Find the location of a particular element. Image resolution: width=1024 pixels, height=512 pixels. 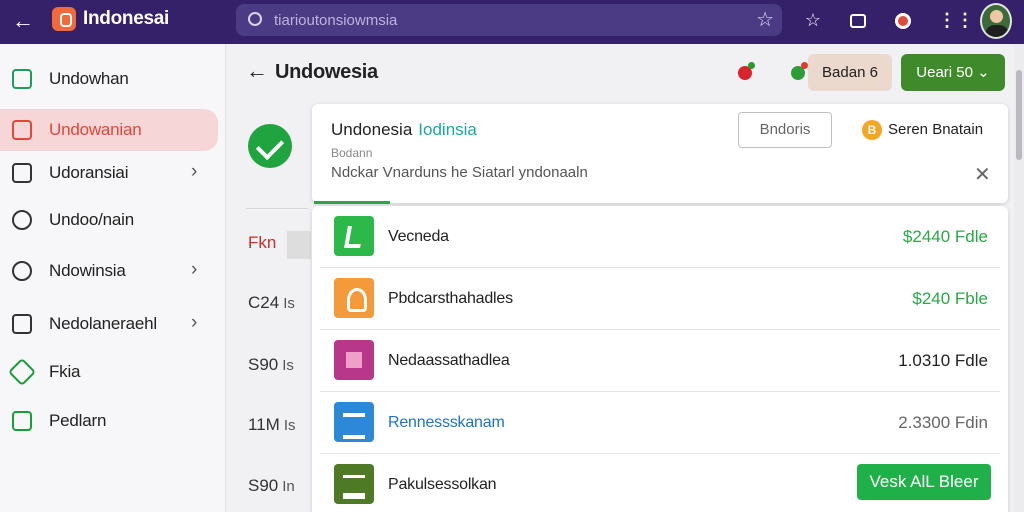

tag-icon is located at coordinates (22, 372).